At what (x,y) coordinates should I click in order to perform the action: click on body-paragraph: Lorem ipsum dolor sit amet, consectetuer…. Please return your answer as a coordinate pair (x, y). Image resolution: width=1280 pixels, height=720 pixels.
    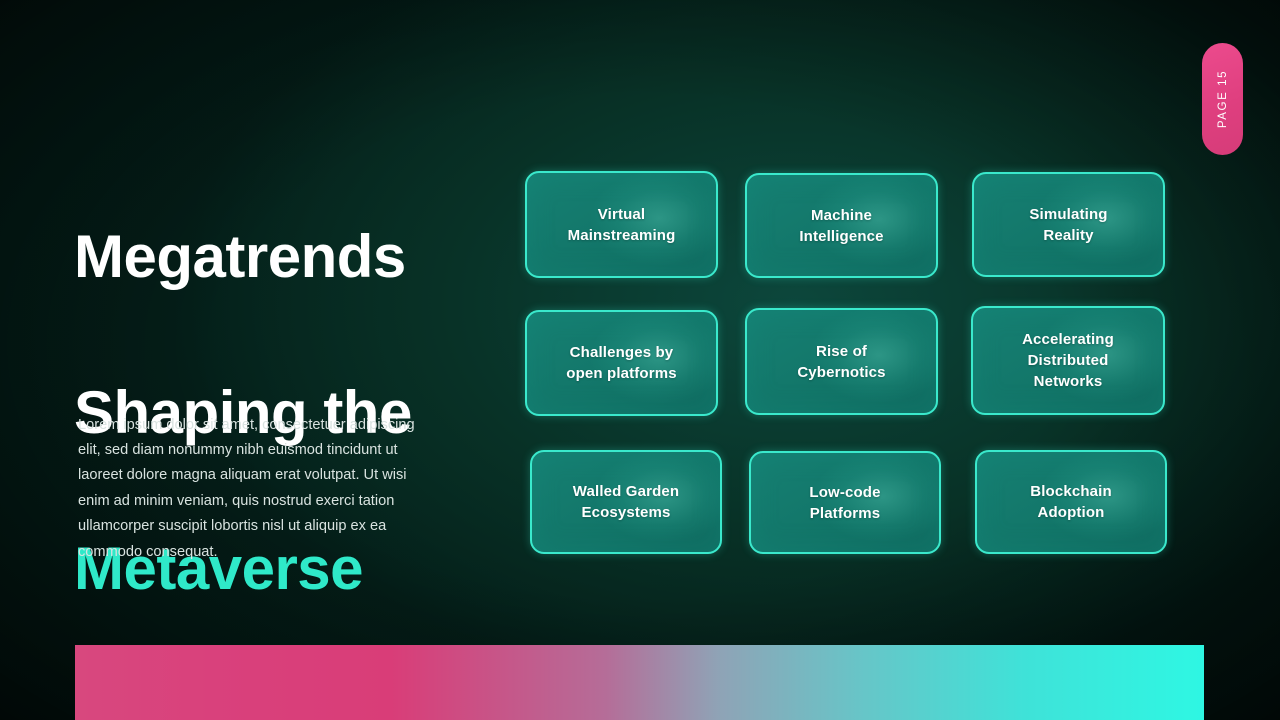
    Looking at the image, I should click on (246, 488).